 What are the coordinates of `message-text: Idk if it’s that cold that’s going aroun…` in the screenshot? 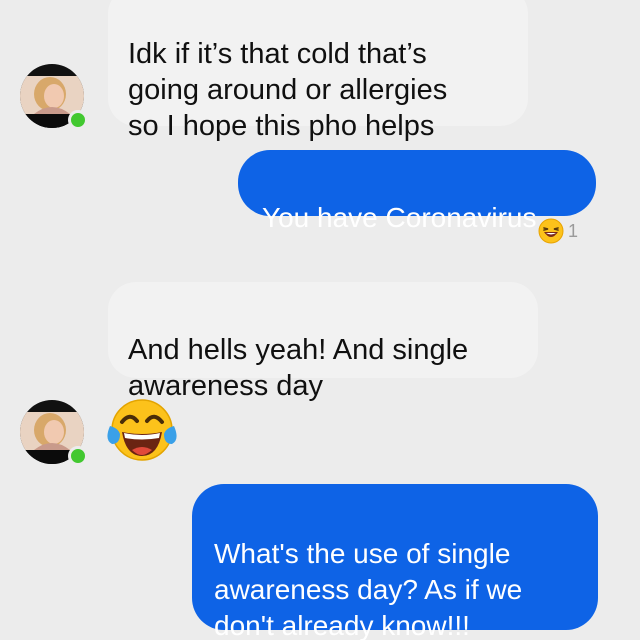 It's located at (288, 90).